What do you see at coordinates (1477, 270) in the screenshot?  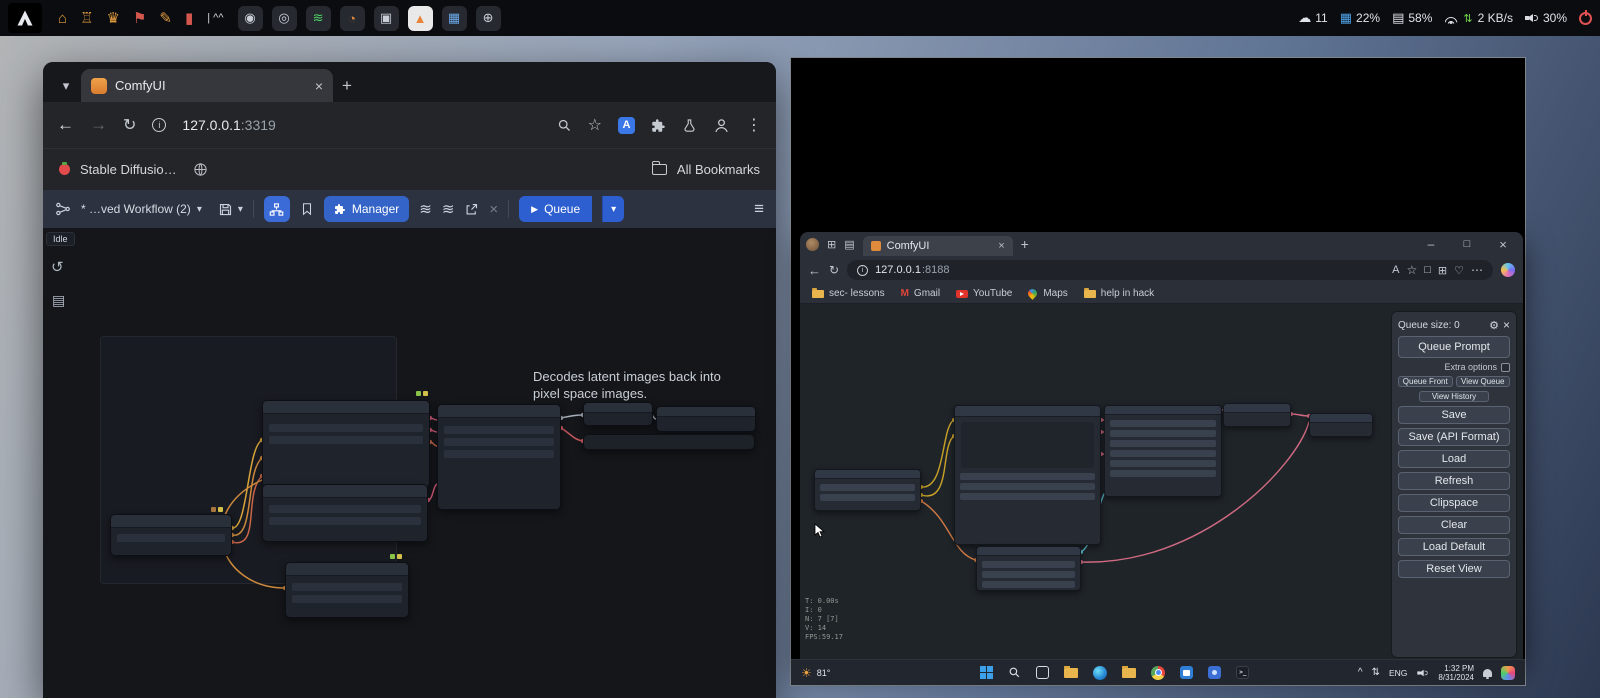 I see `edge-settings-icon: ⋯` at bounding box center [1477, 270].